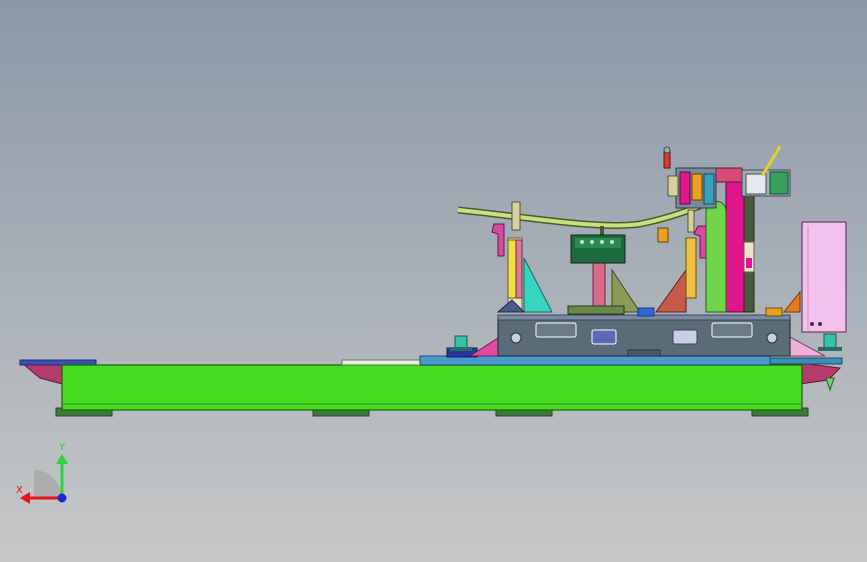 This screenshot has height=562, width=867. What do you see at coordinates (644, 335) in the screenshot?
I see `support-plate` at bounding box center [644, 335].